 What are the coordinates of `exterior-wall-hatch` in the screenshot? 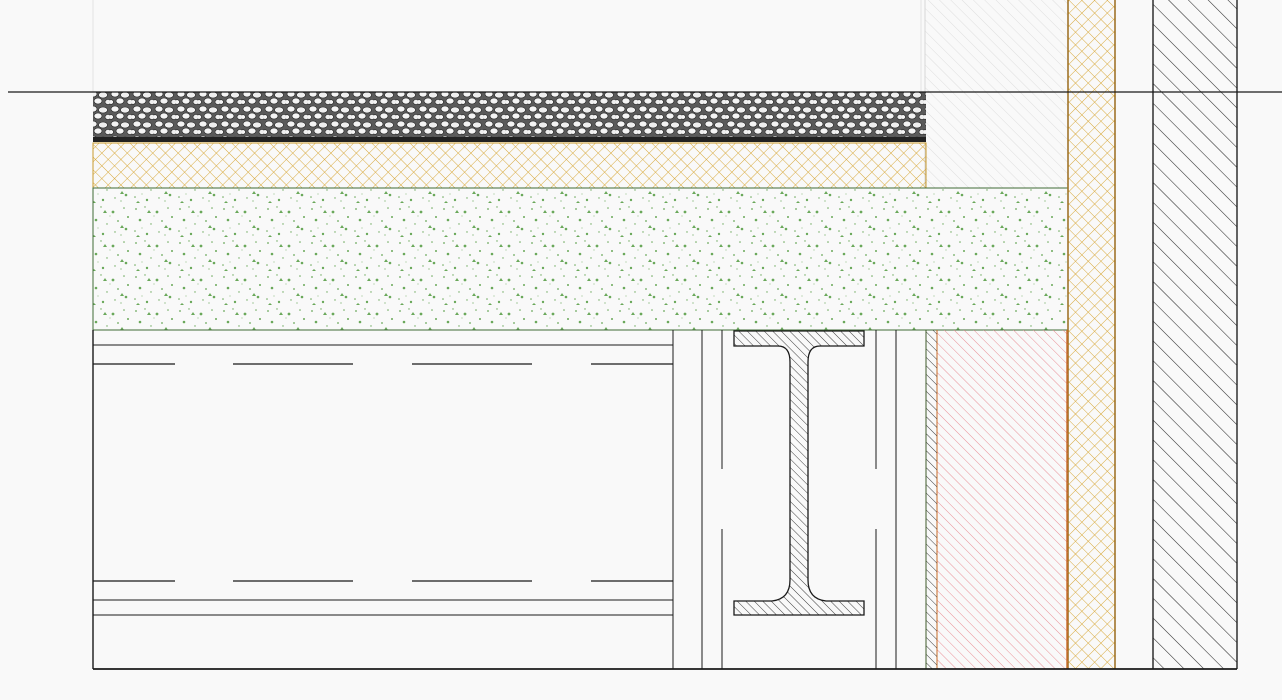 It's located at (1195, 334).